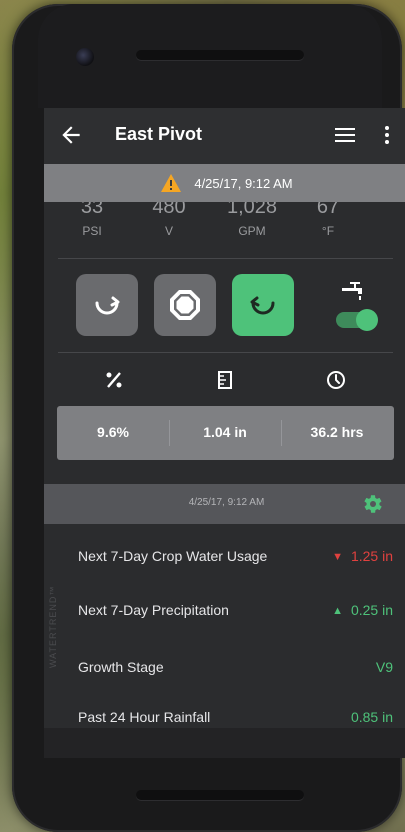 The image size is (405, 832). I want to click on pressure-unit: PSI, so click(92, 231).